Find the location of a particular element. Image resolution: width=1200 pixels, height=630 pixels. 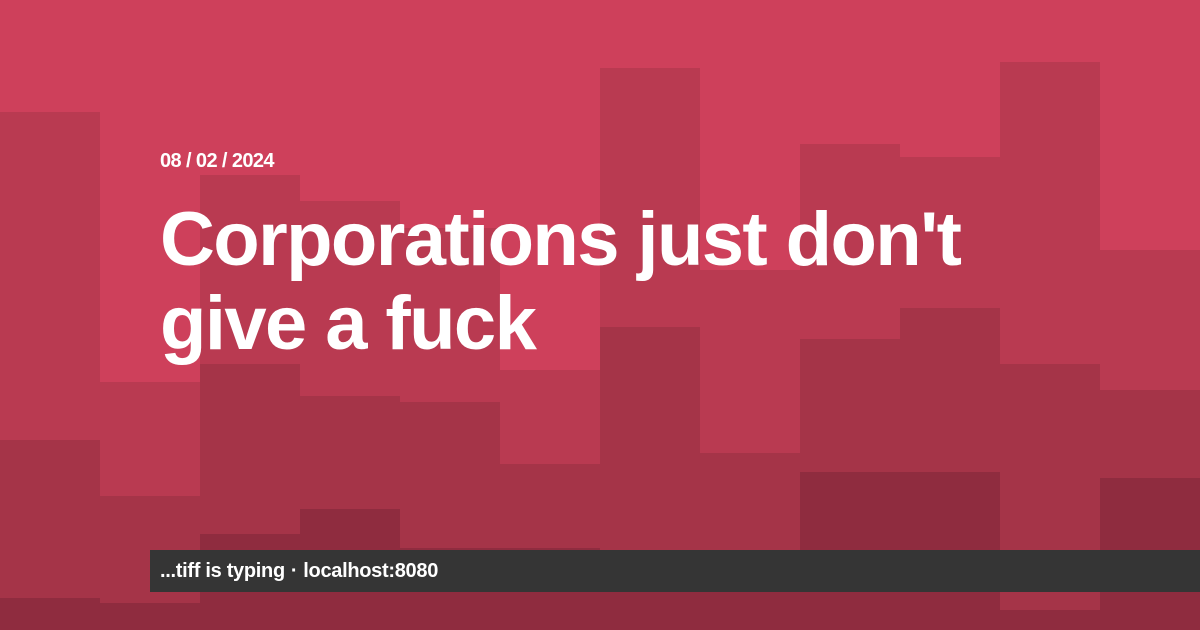

author-typing-label: ...tiff is typing is located at coordinates (222, 570).